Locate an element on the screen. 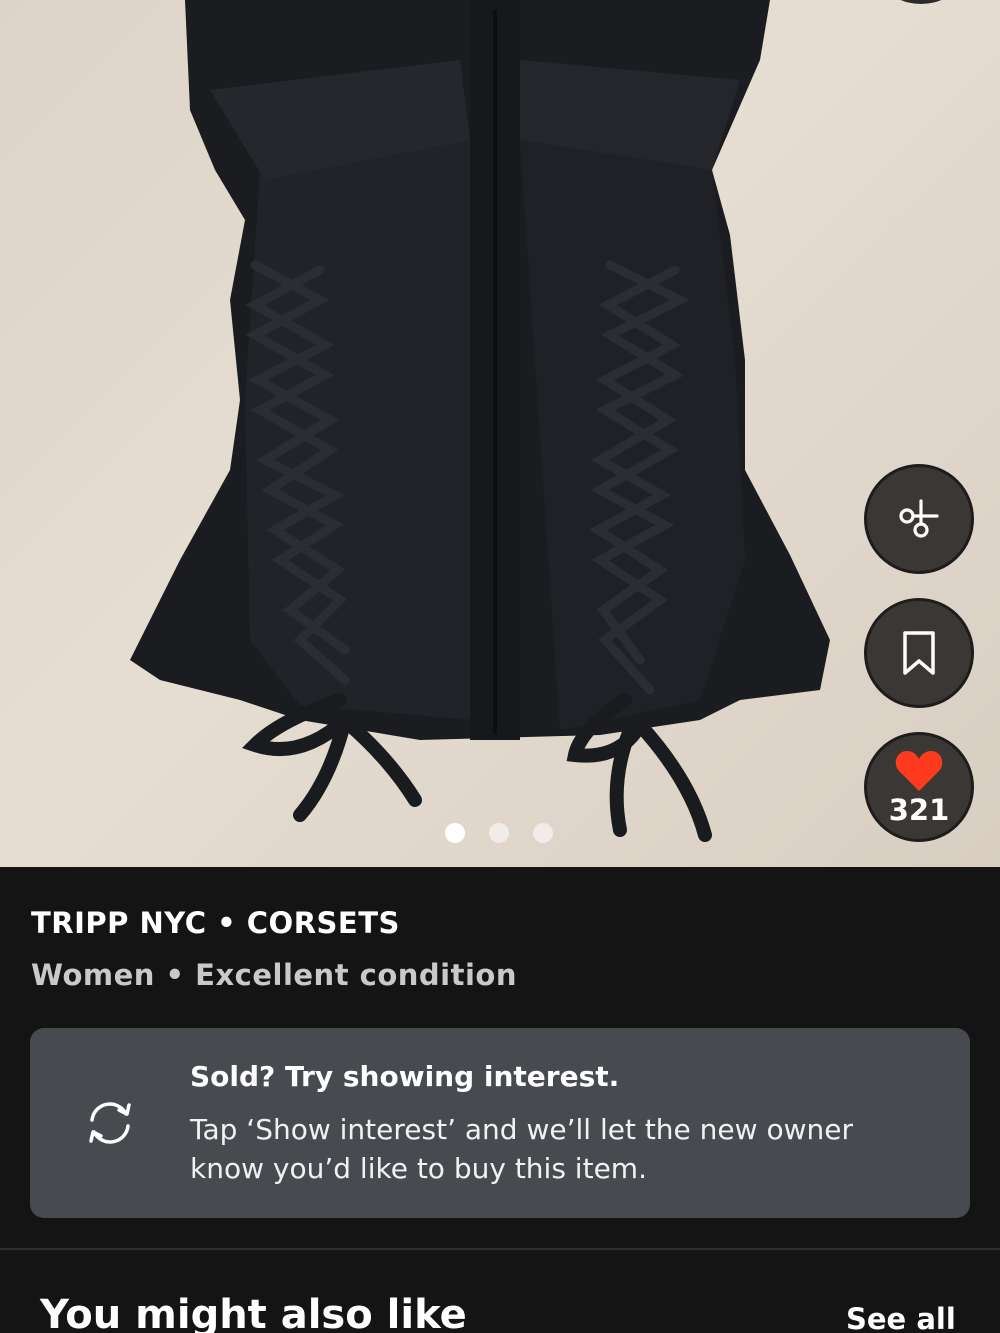 The height and width of the screenshot is (1333, 1000). scissors-offer-icon is located at coordinates (919, 518).